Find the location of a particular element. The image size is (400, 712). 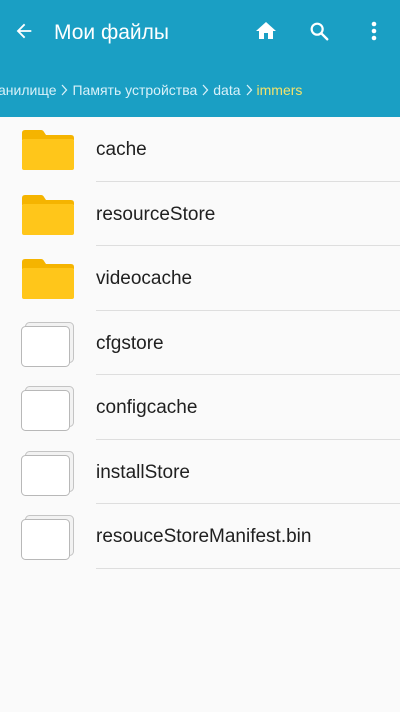

more-options-button is located at coordinates (374, 33).